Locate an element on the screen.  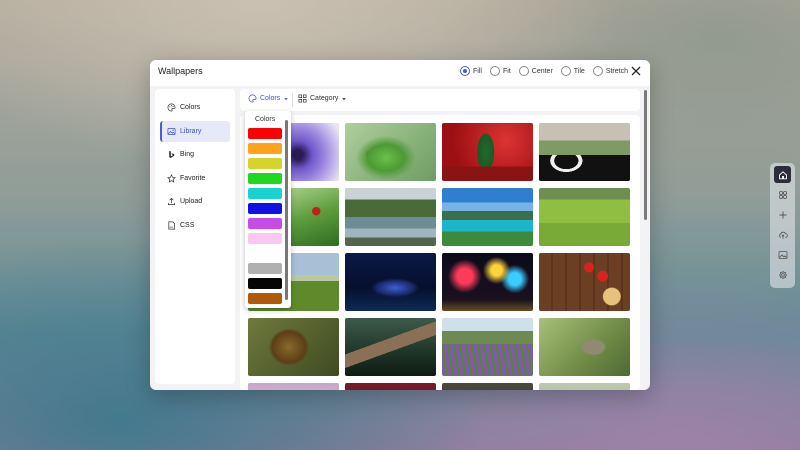
sidebar-item-css: css CSS is located at coordinates (195, 225).